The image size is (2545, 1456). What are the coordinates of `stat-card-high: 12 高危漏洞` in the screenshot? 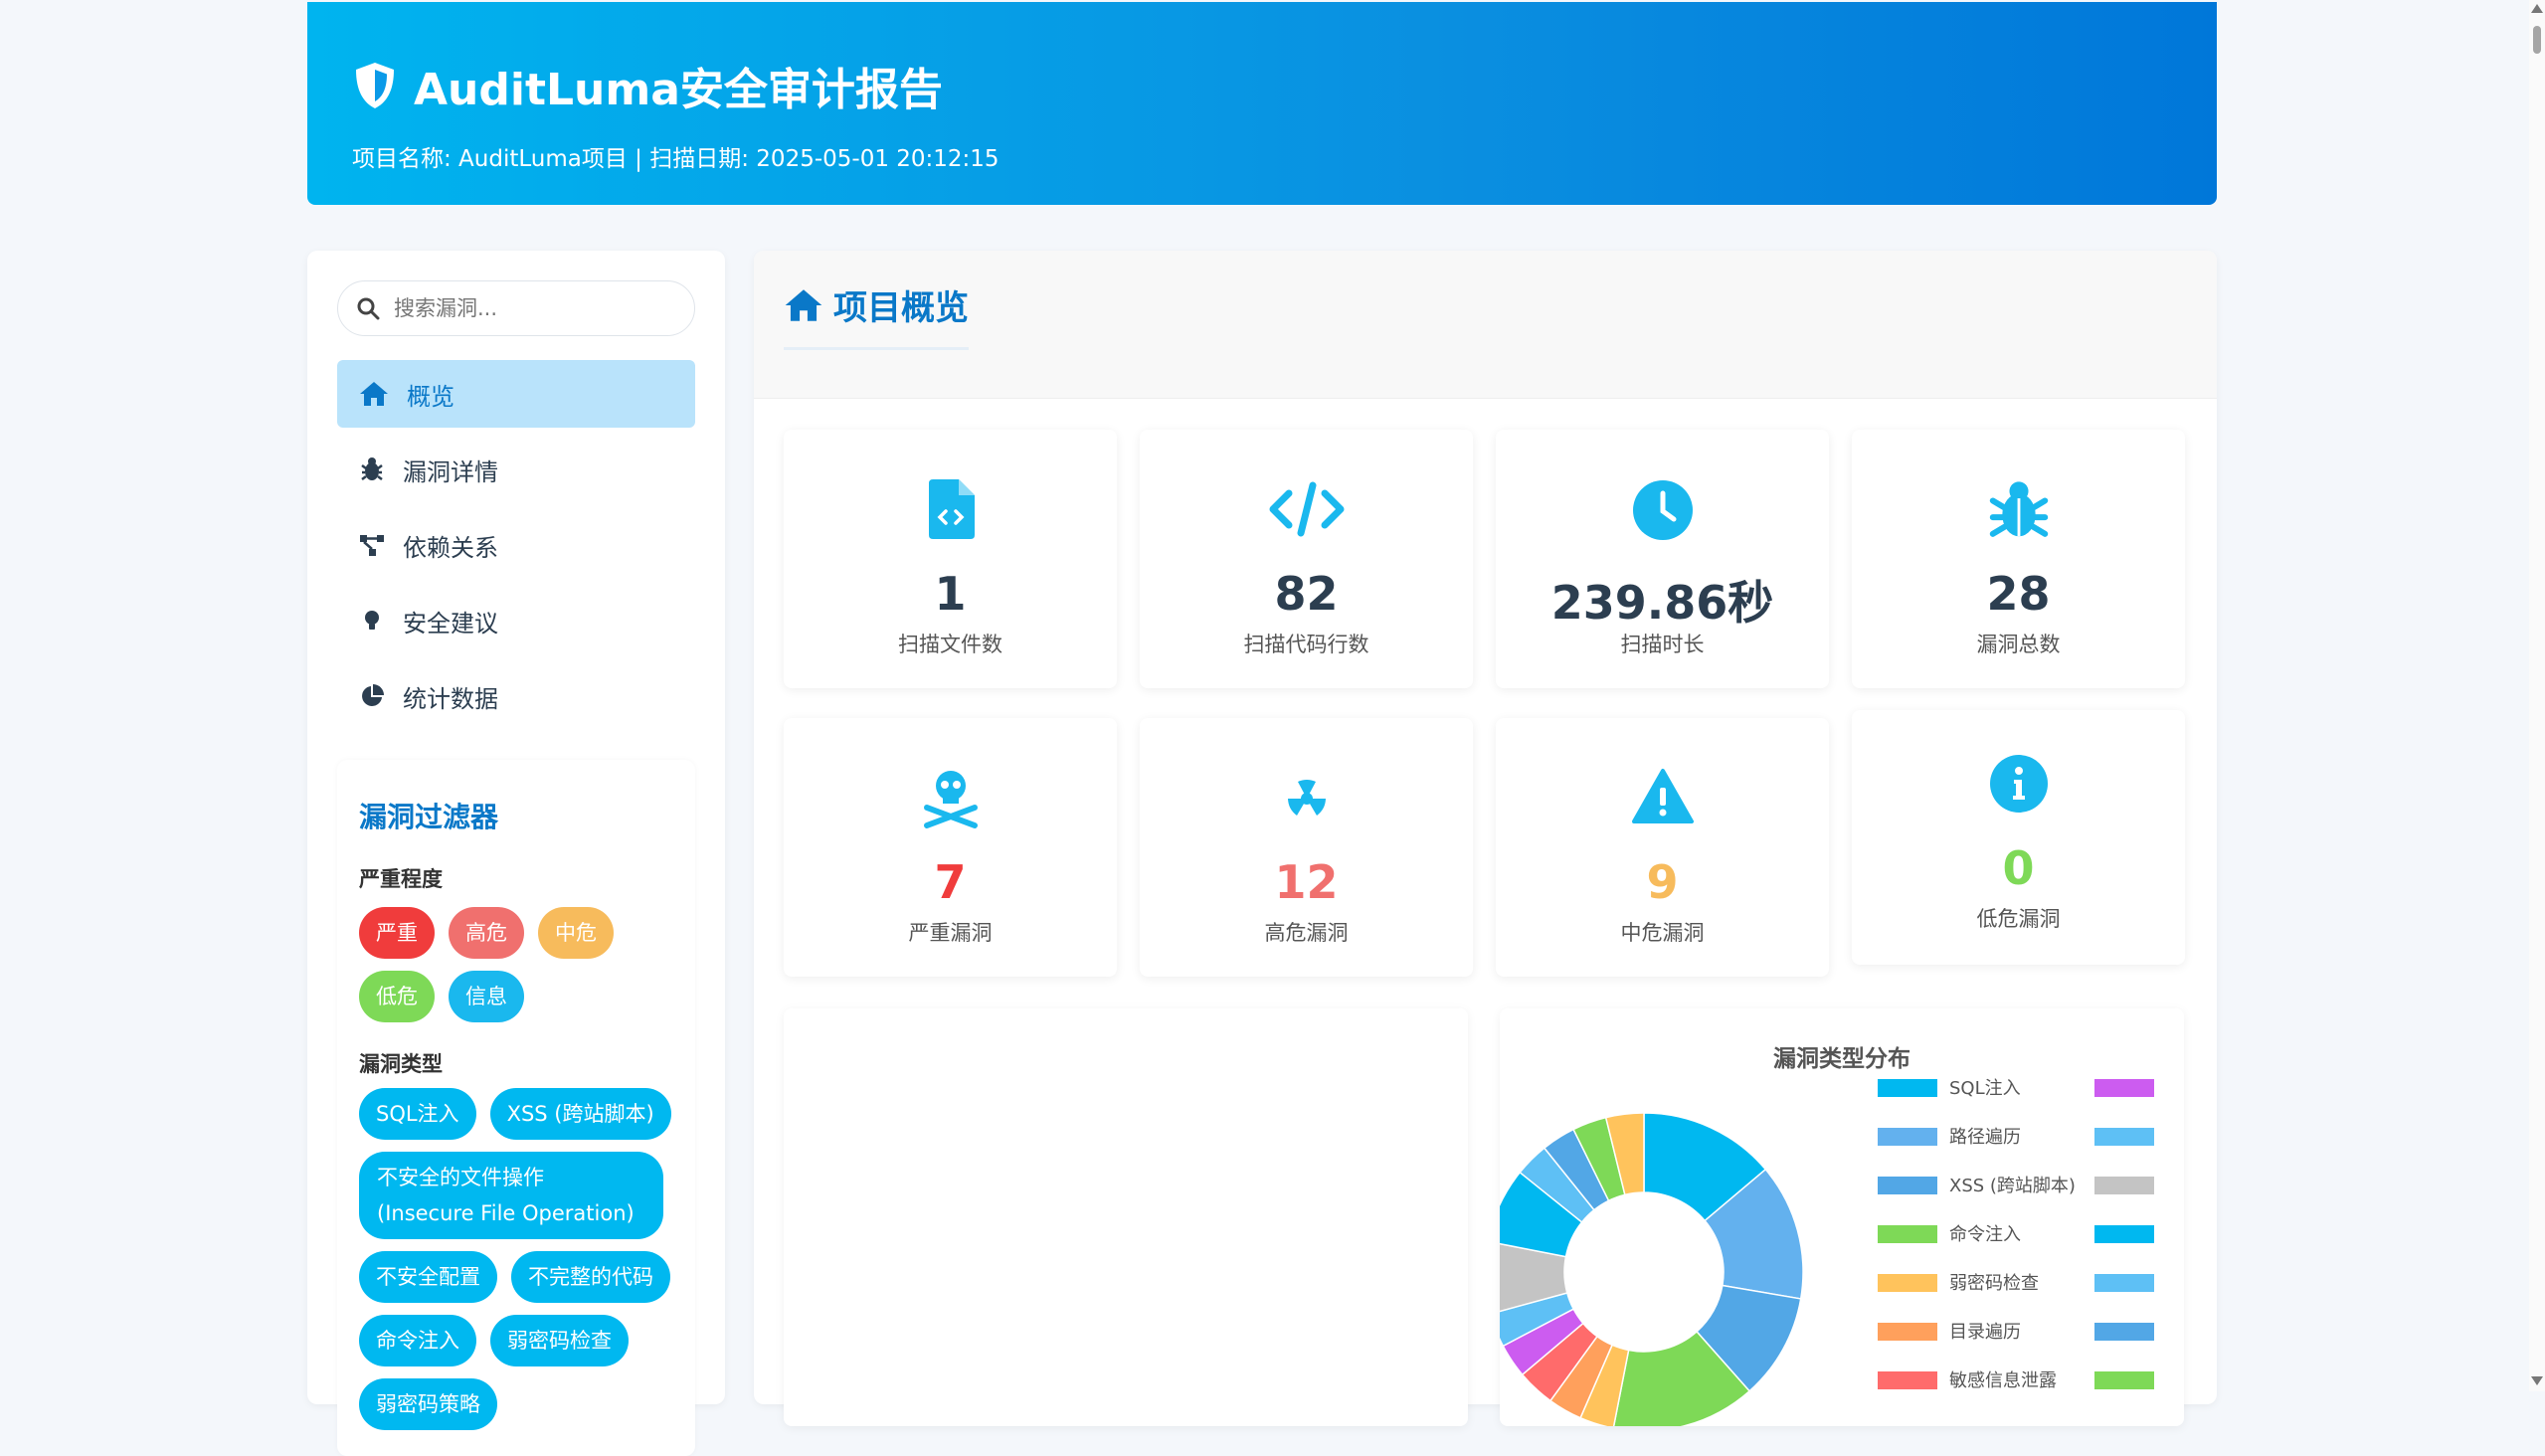 It's located at (1306, 847).